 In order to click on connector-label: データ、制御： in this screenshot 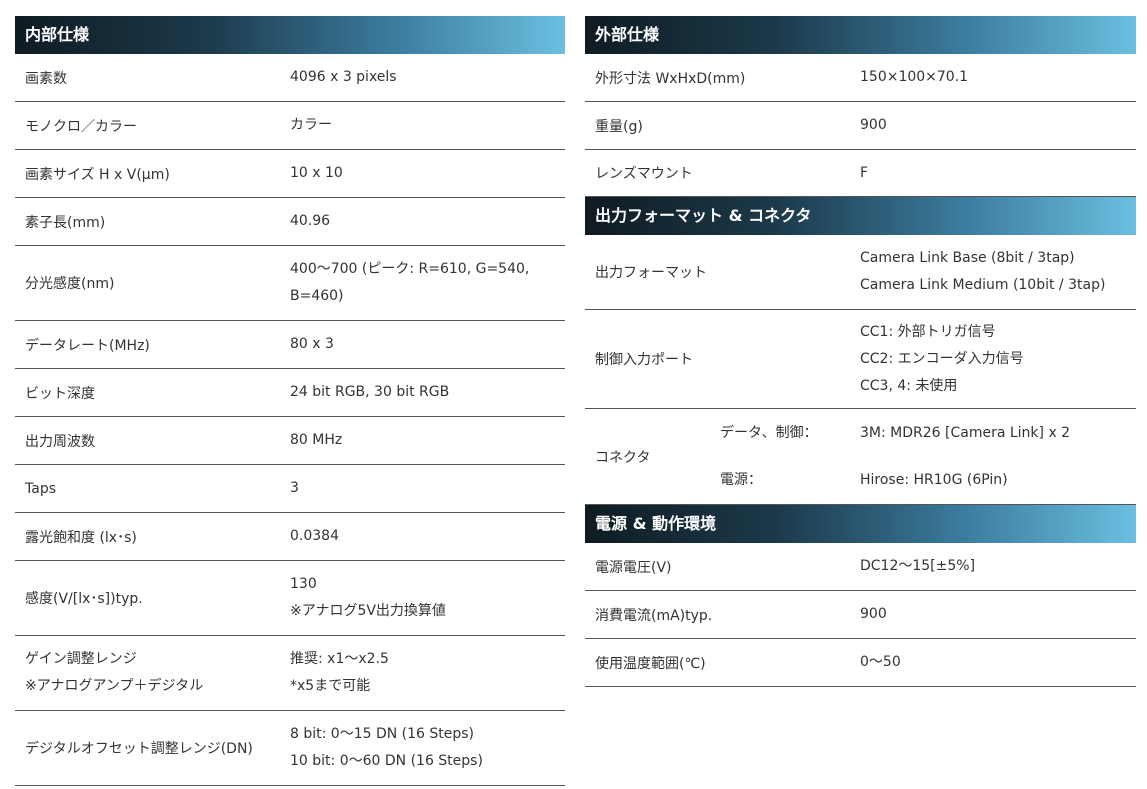, I will do `click(769, 433)`.